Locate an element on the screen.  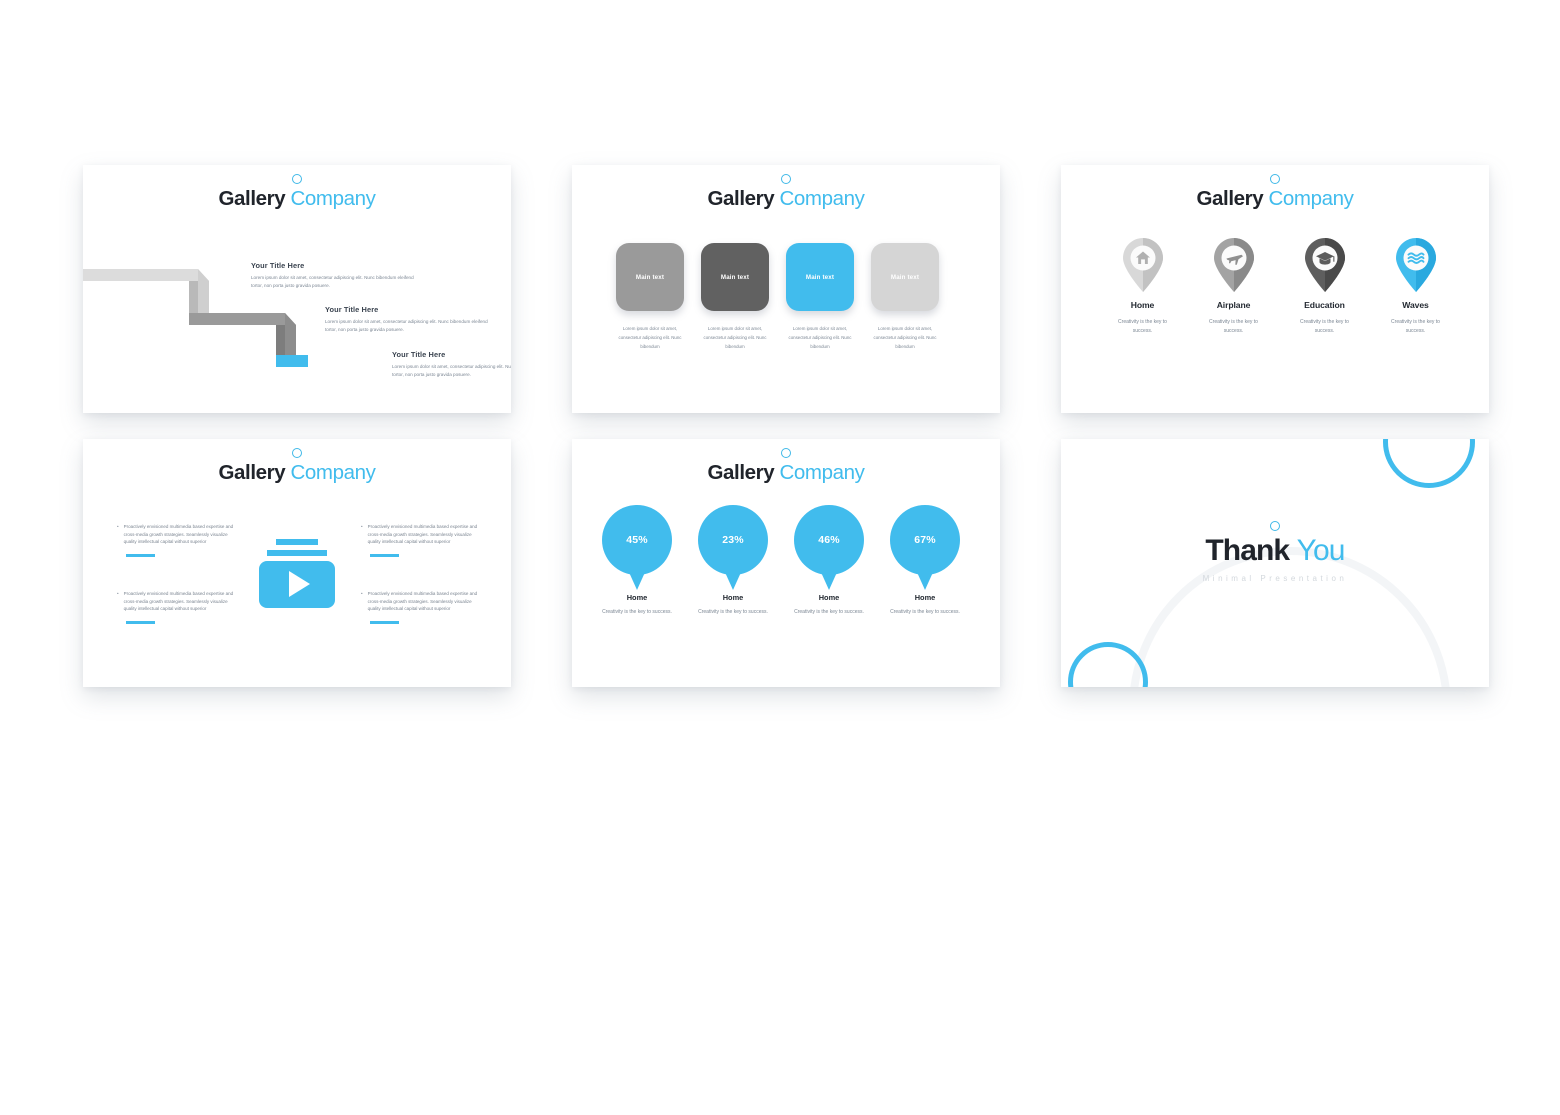
pin-label: Waves is located at coordinates (1415, 305).